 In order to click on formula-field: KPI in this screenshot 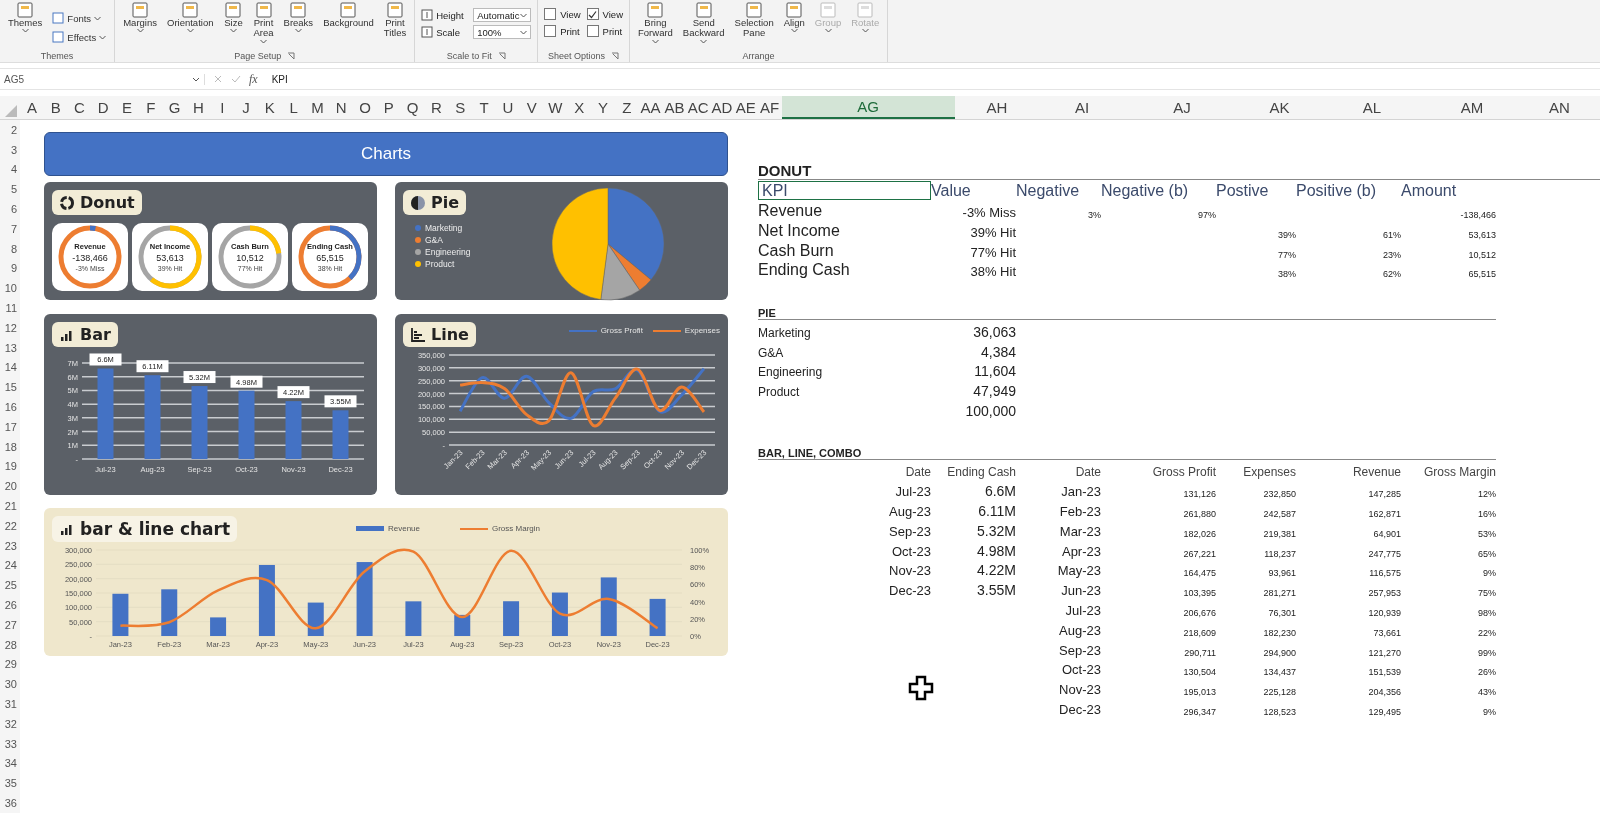, I will do `click(932, 79)`.